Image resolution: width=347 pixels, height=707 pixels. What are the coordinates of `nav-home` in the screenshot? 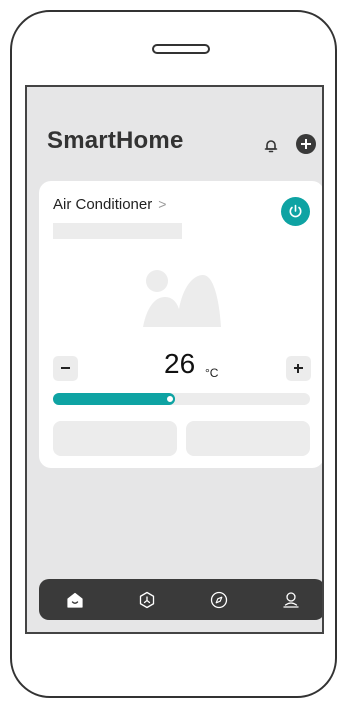 It's located at (75, 600).